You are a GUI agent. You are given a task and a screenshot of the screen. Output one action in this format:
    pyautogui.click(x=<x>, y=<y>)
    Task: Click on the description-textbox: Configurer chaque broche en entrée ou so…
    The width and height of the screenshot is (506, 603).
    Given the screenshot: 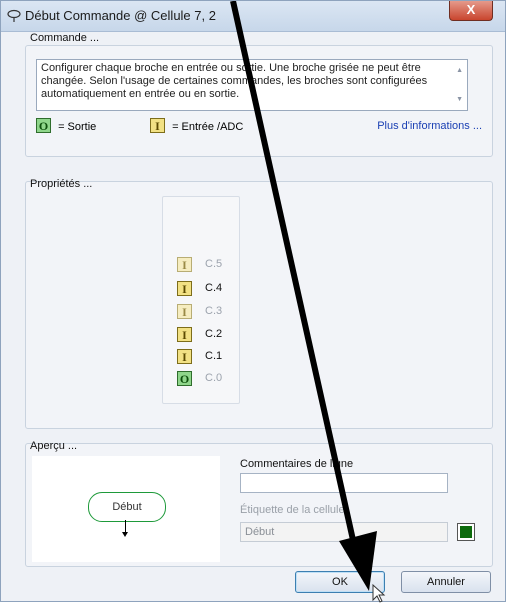 What is the action you would take?
    pyautogui.click(x=252, y=85)
    